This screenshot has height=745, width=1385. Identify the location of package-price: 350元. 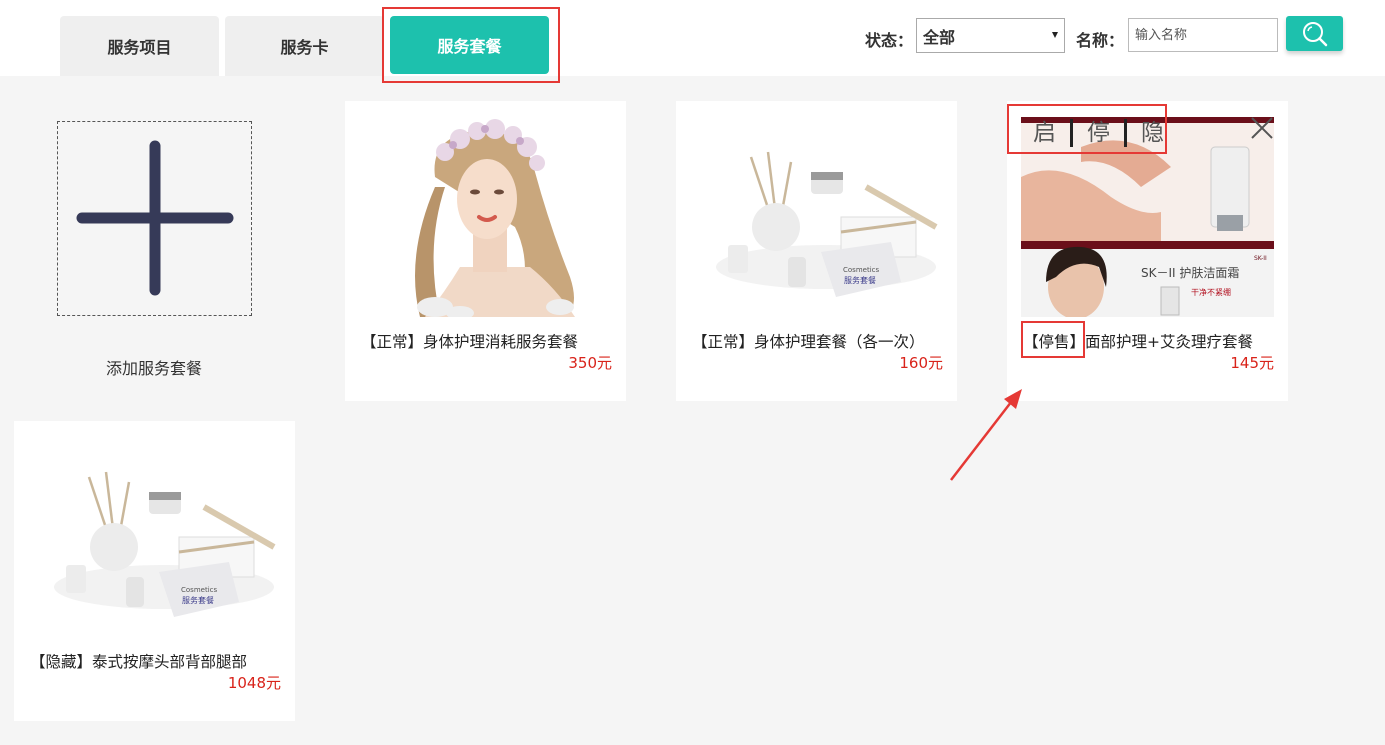
(590, 363).